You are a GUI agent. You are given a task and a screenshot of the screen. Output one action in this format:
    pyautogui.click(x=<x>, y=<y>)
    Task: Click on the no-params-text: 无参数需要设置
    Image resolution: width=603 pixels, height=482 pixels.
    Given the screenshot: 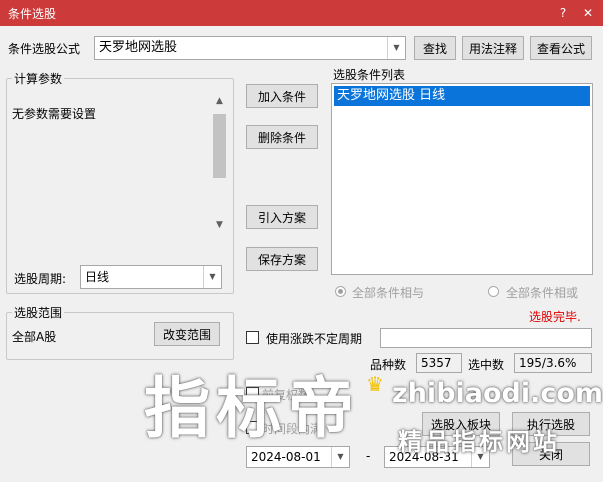 What is the action you would take?
    pyautogui.click(x=54, y=114)
    